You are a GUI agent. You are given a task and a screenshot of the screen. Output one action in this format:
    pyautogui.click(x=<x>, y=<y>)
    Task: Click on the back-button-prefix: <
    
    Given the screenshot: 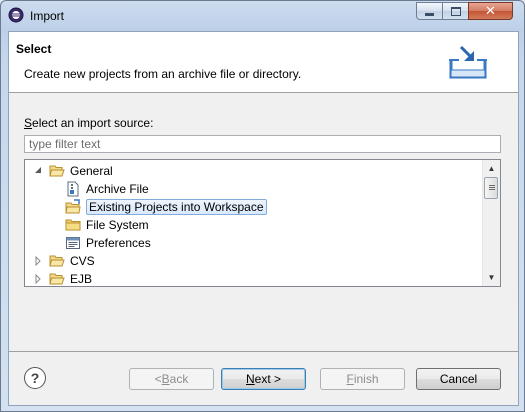 What is the action you would take?
    pyautogui.click(x=158, y=379)
    